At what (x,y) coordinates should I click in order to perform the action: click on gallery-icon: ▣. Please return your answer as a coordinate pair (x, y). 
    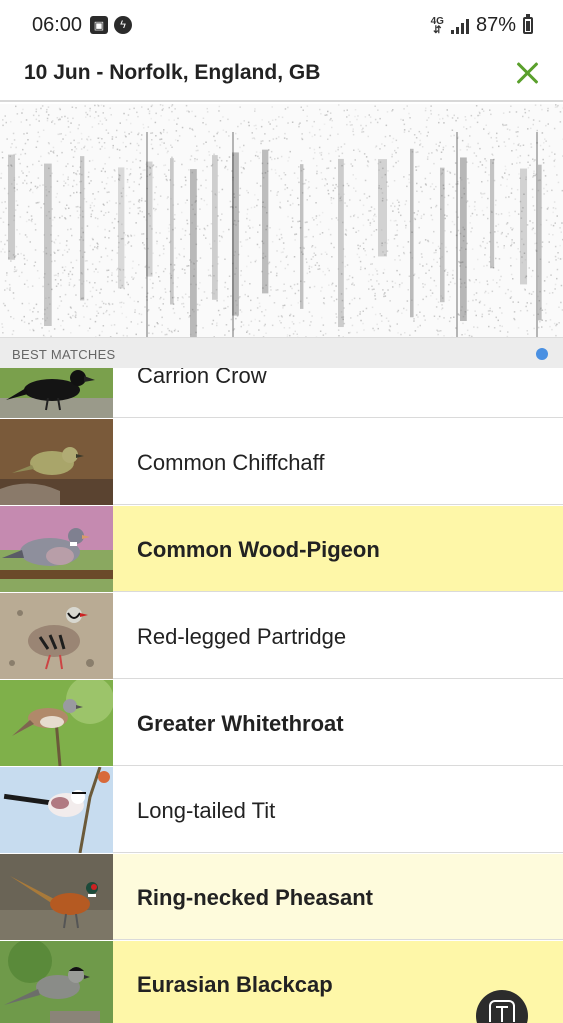
    Looking at the image, I should click on (99, 25).